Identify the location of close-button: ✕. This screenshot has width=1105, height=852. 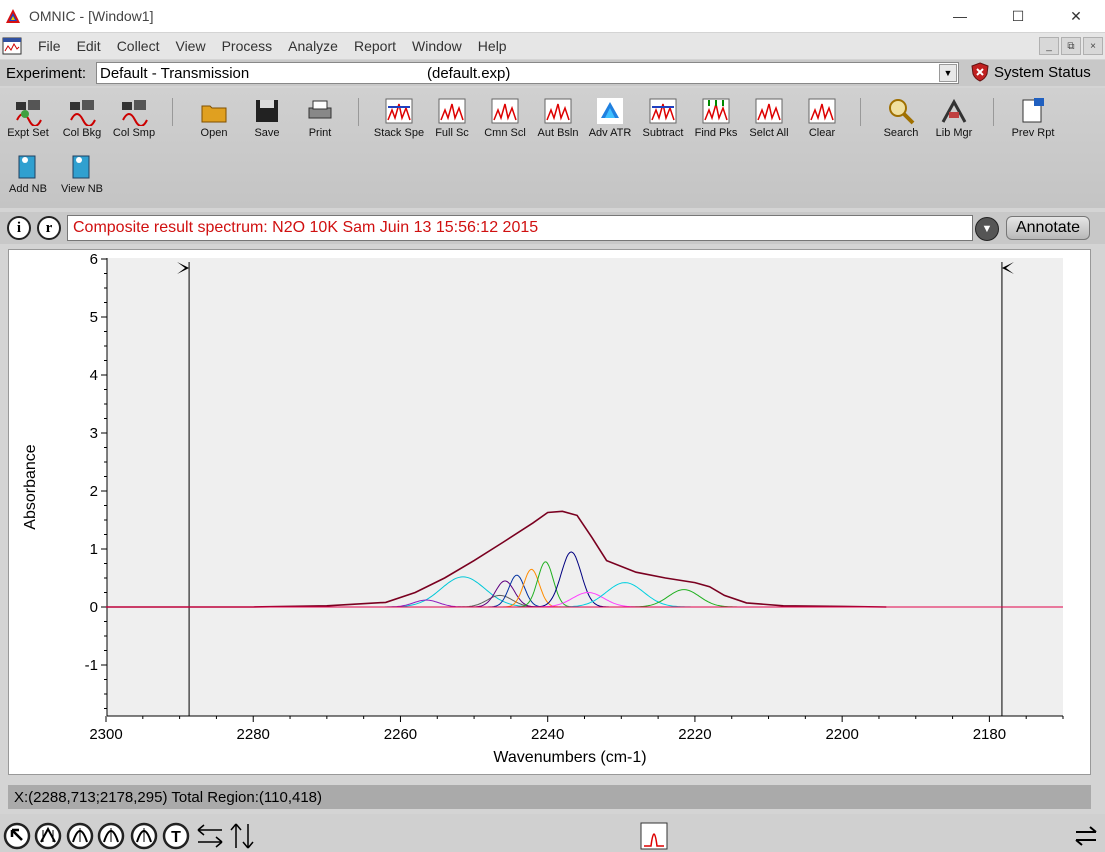
(1076, 16).